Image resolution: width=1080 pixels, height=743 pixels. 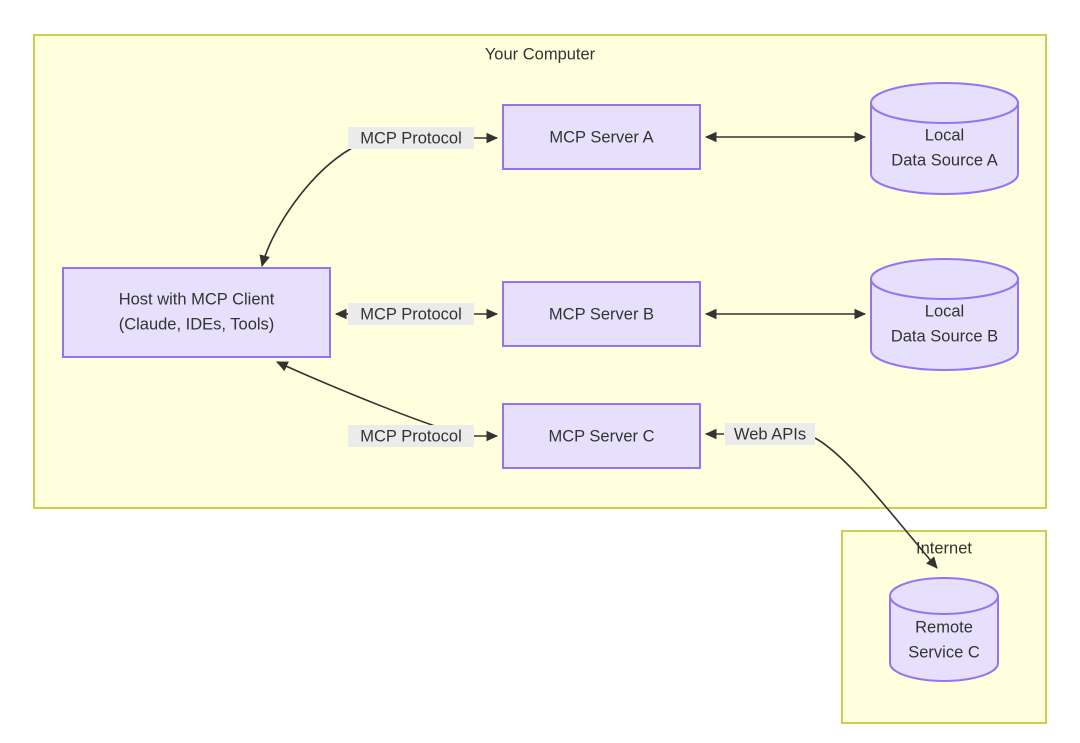 I want to click on node-mcp-server-c: MCP Server C, so click(x=601, y=436).